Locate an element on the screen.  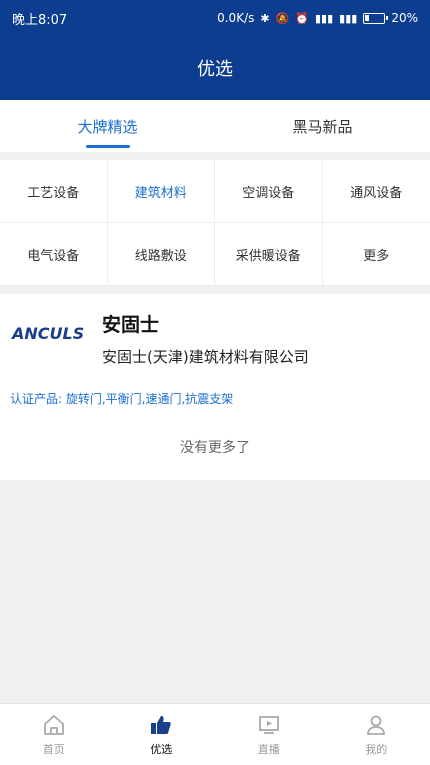
certified-products: 认证产品: 旋转门,平衡门,速通门,抗震支架 is located at coordinates (122, 399).